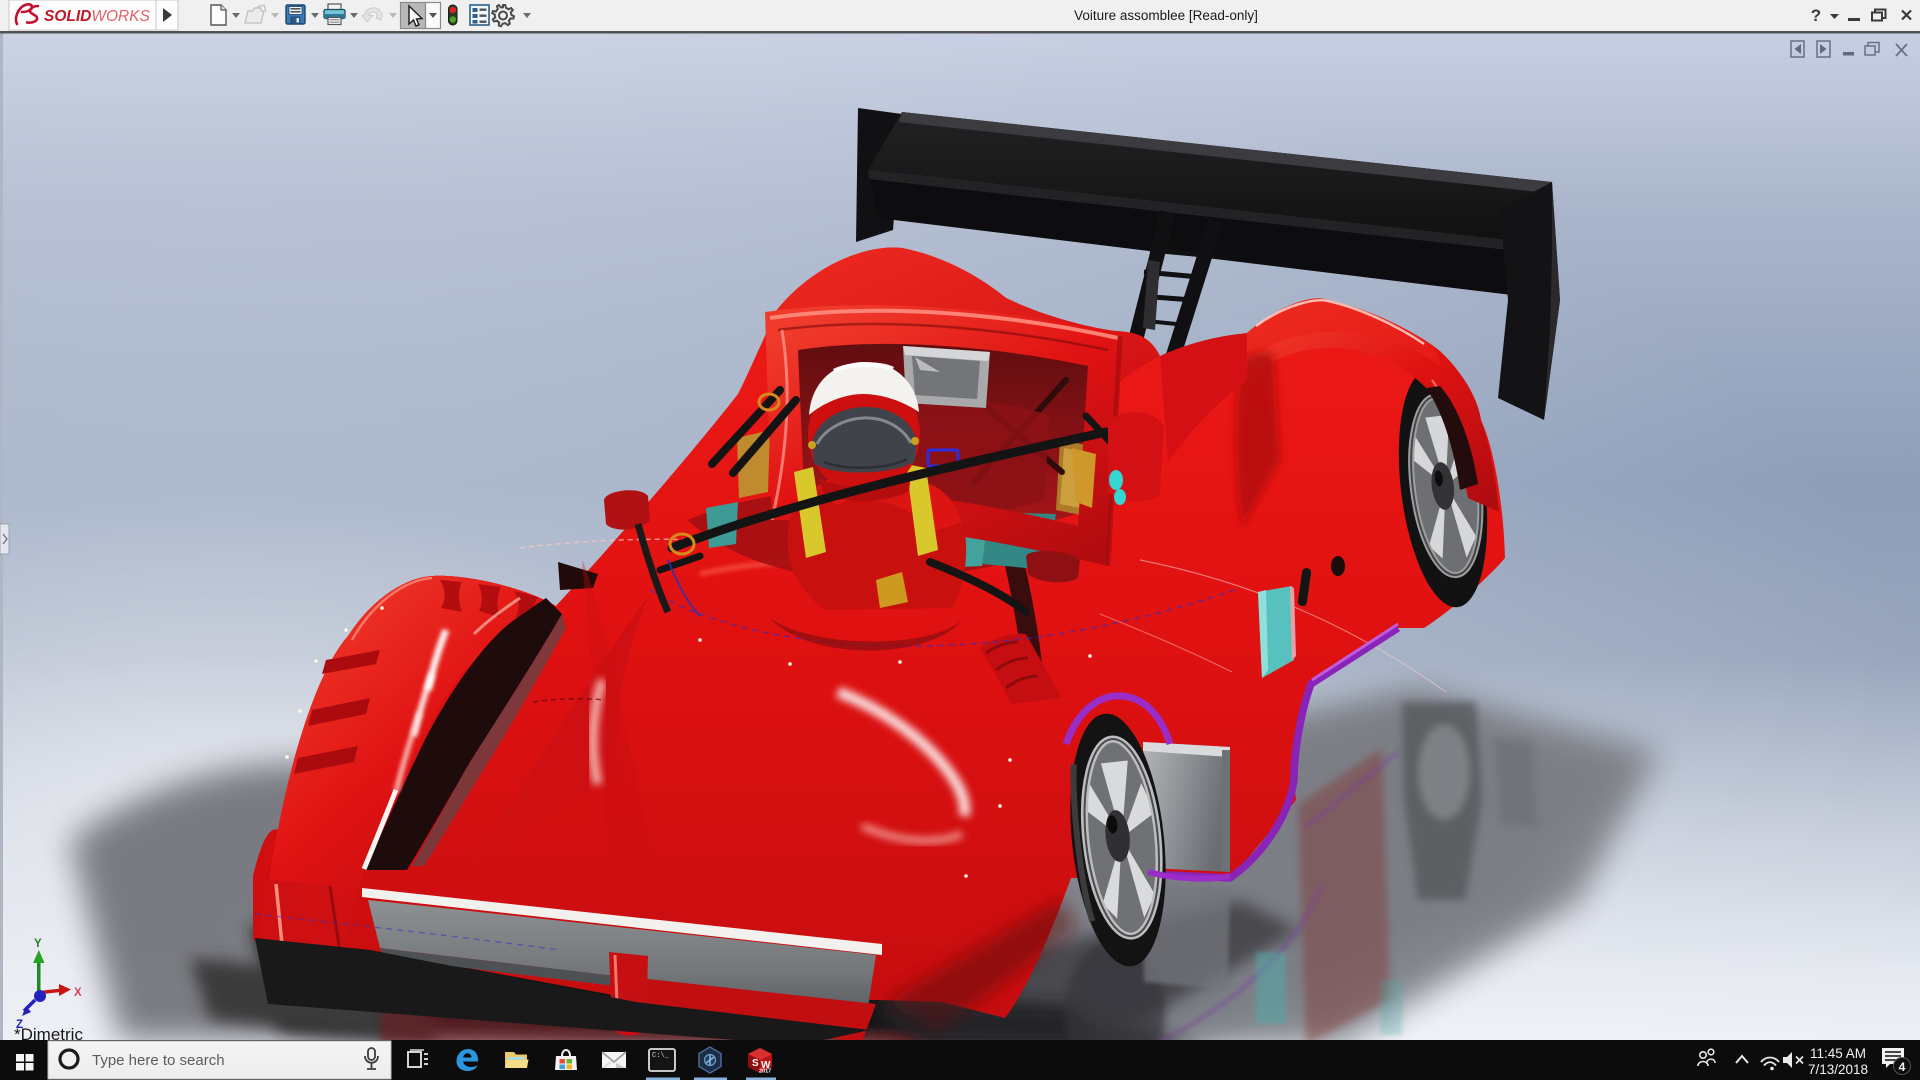  Describe the element at coordinates (1902, 1067) in the screenshot. I see `svg-text: 4` at that location.